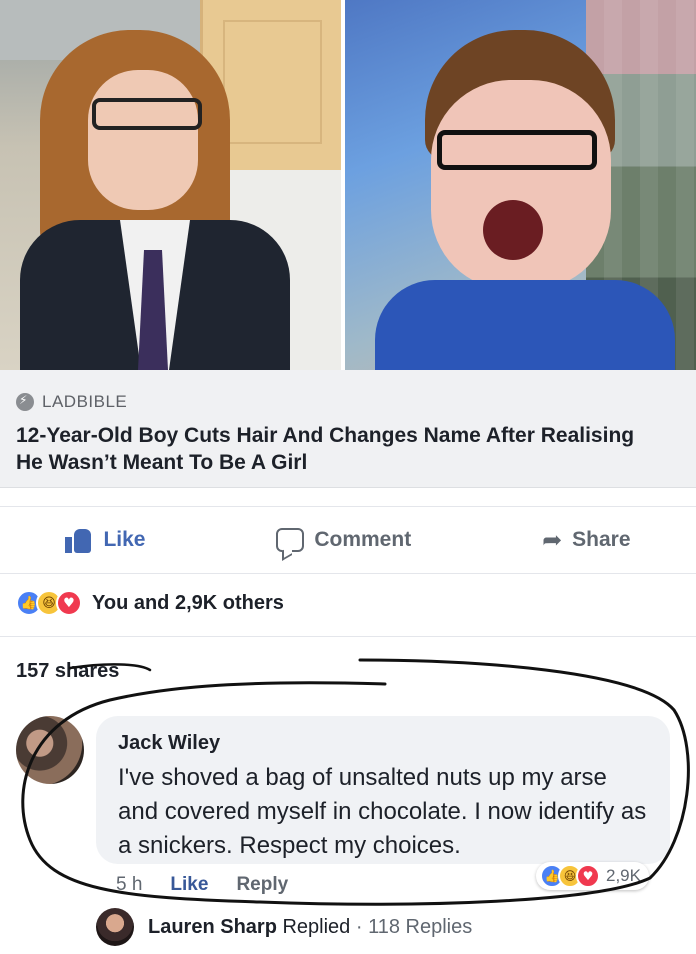  I want to click on reply-author: Lauren Sharp, so click(212, 926).